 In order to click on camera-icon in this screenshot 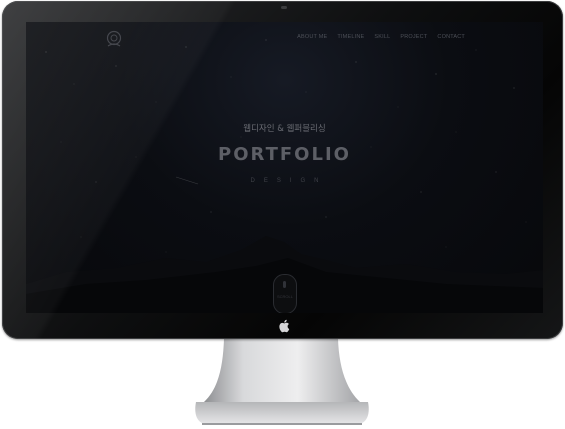, I will do `click(284, 7)`.